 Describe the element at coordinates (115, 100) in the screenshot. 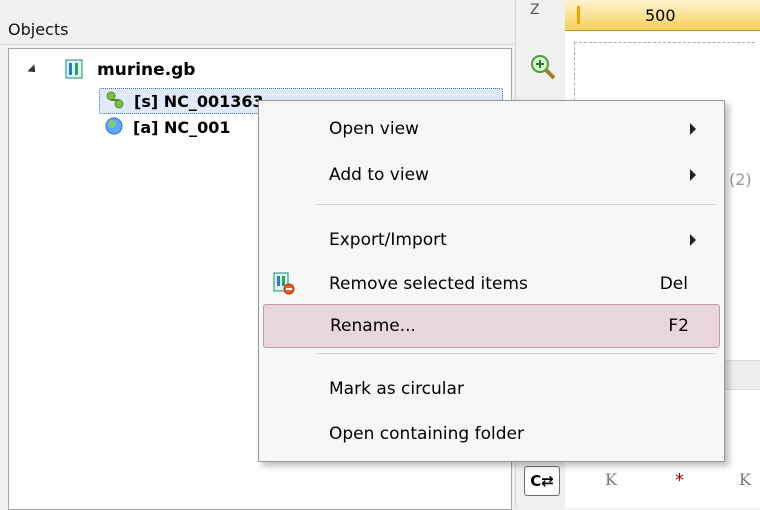

I see `sequence-icon` at that location.